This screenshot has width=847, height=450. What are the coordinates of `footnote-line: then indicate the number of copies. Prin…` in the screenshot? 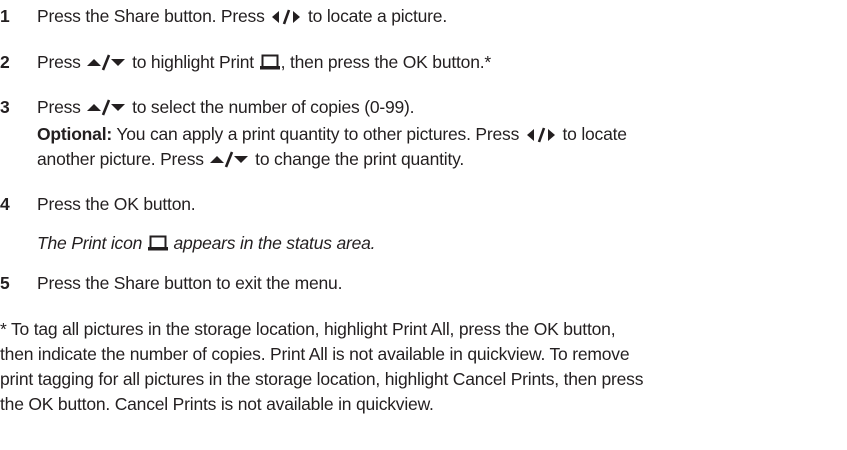 It's located at (315, 354).